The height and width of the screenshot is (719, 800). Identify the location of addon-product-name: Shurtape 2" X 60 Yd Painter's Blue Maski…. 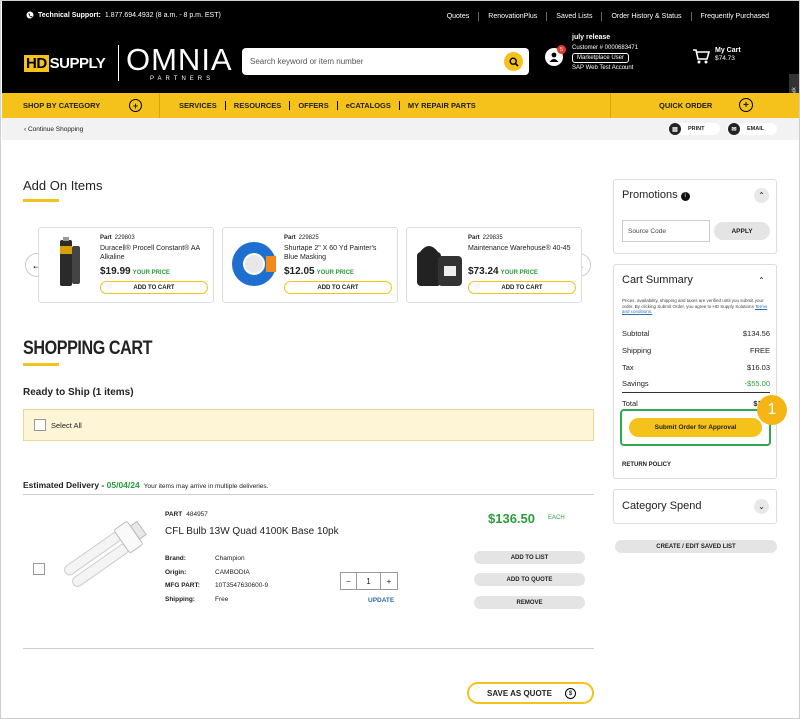
(338, 253).